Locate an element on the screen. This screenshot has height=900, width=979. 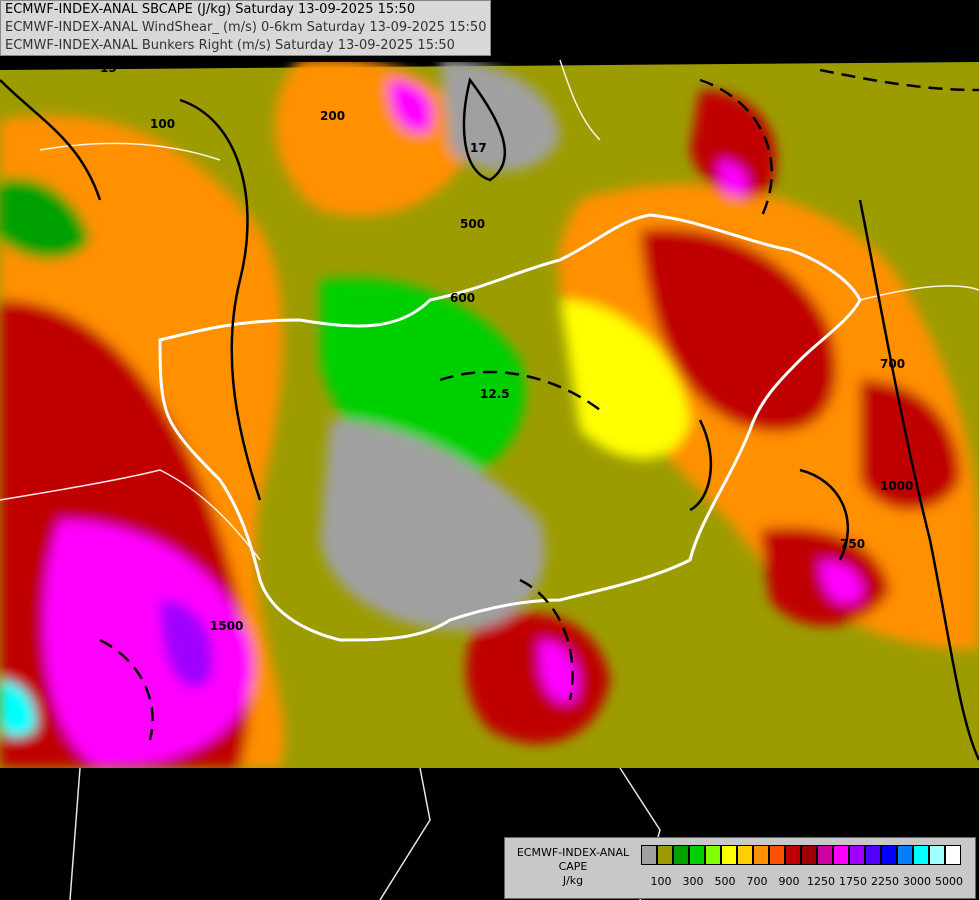
contour-label: 12.5 is located at coordinates (495, 394).